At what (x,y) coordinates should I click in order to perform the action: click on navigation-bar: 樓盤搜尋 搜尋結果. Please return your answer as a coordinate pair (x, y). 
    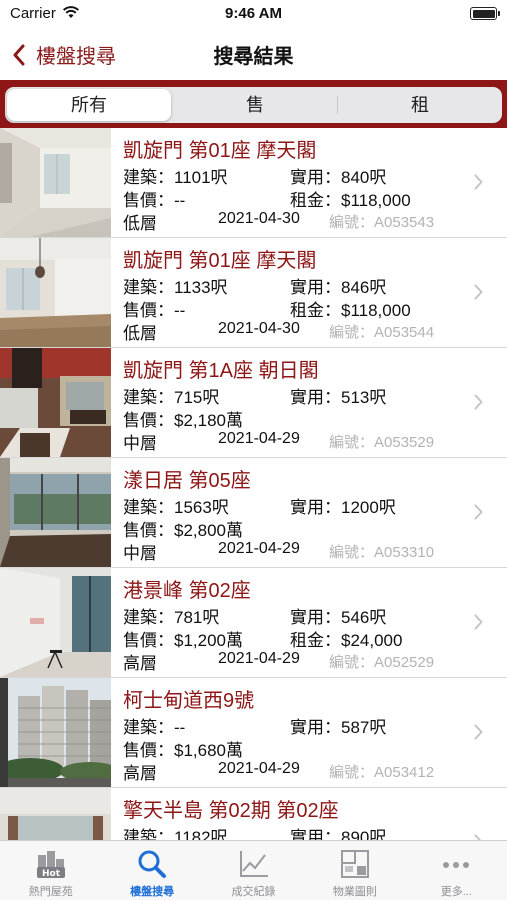
    Looking at the image, I should click on (253, 54).